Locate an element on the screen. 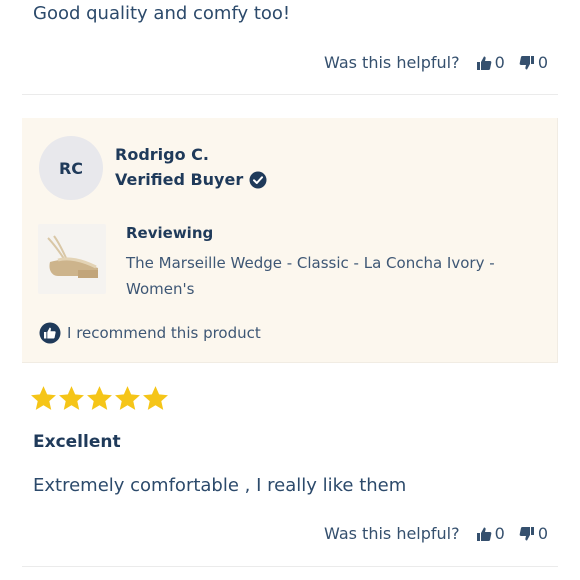  wedge-shoe-icon is located at coordinates (72, 256).